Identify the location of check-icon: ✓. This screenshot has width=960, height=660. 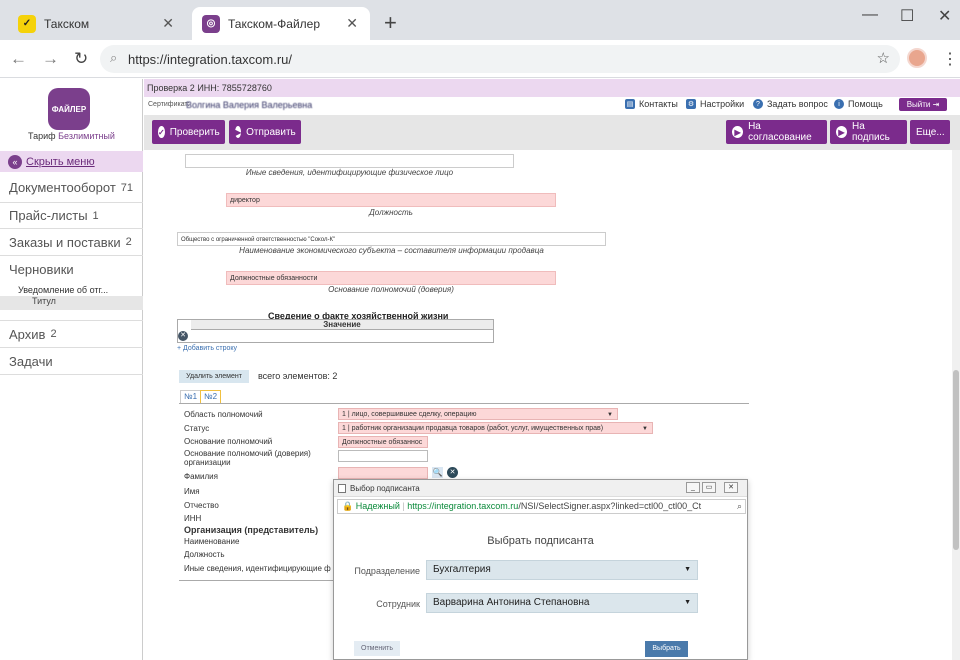
(161, 132).